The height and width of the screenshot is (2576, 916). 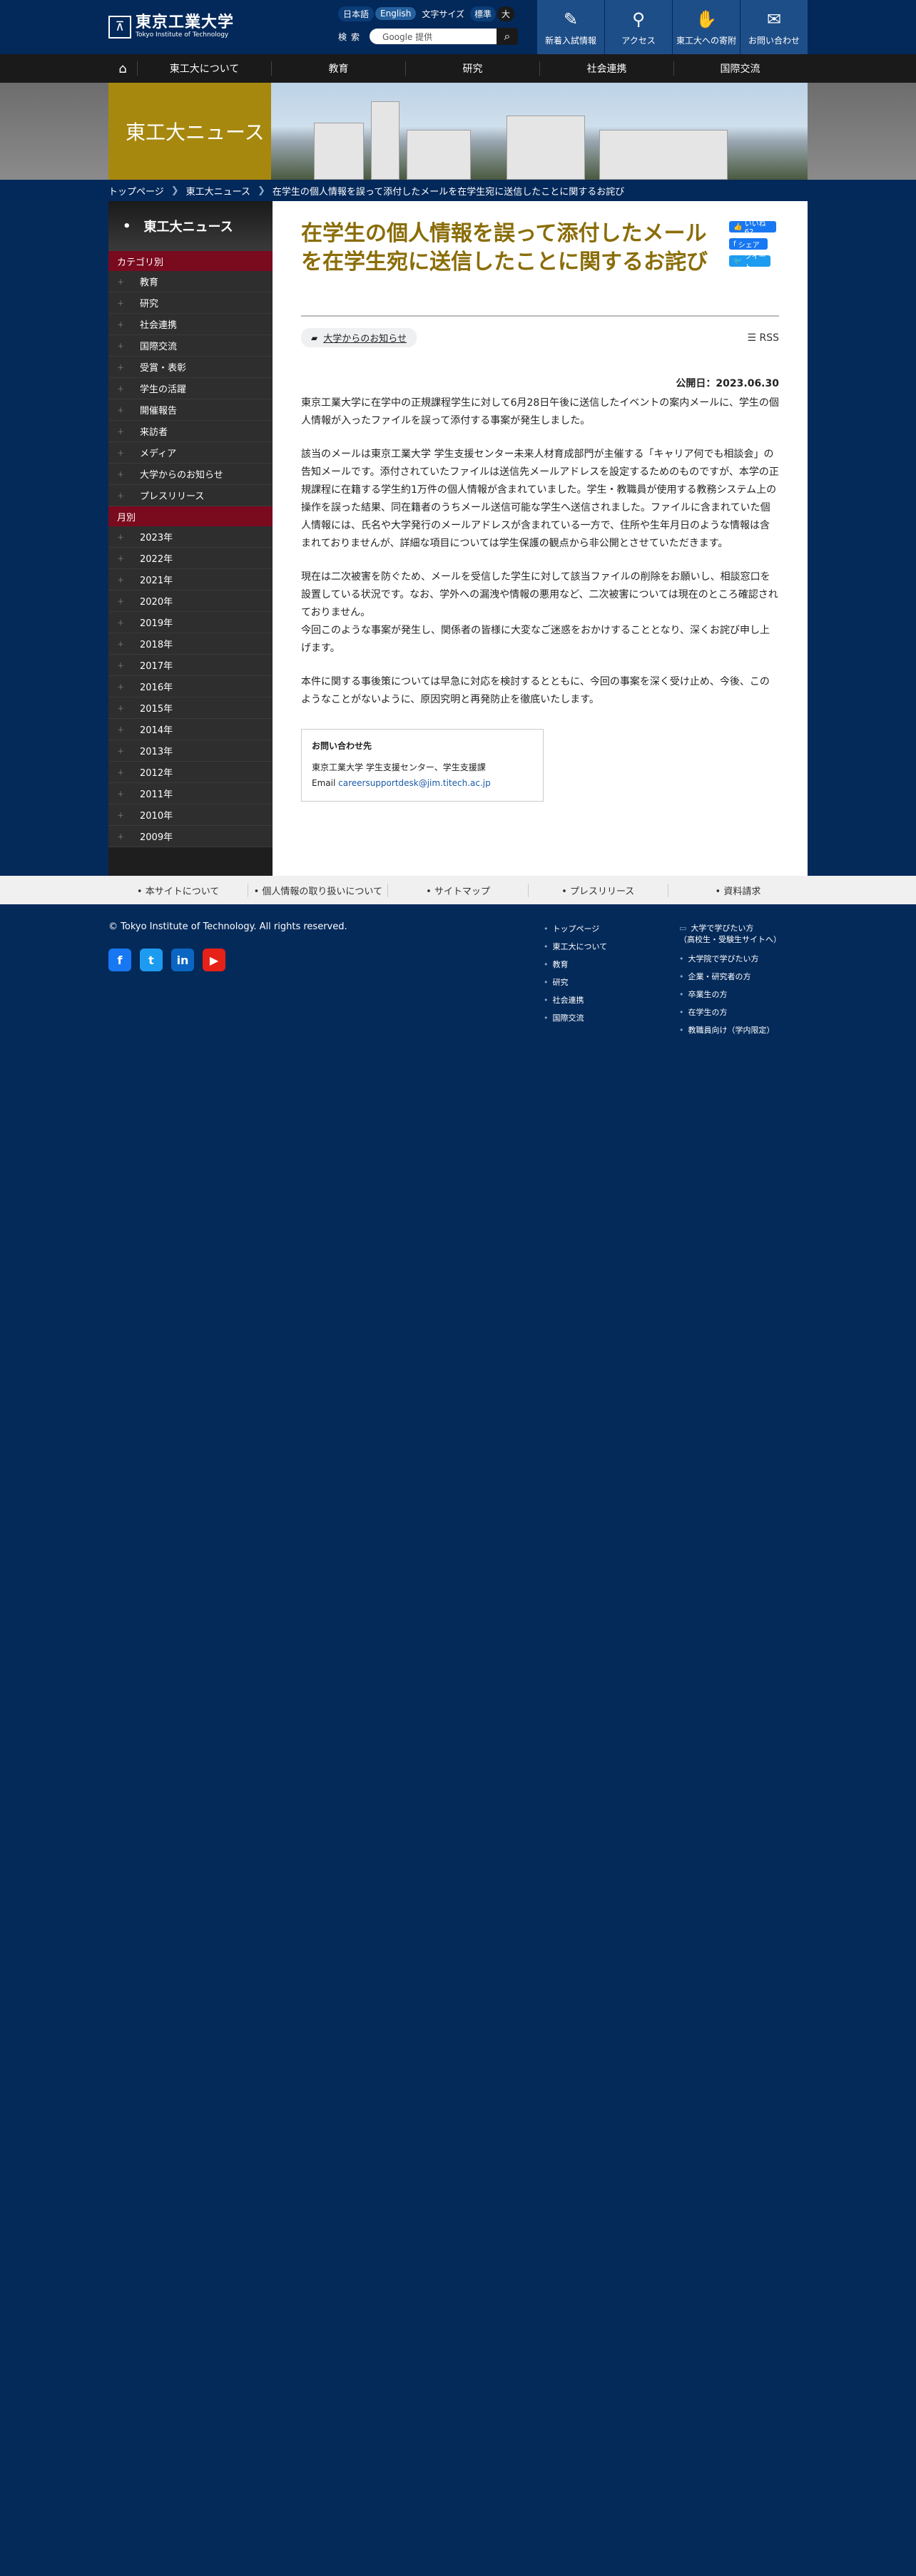 What do you see at coordinates (190, 346) in the screenshot?
I see `sidebar-item-category: ＋ 国際交流` at bounding box center [190, 346].